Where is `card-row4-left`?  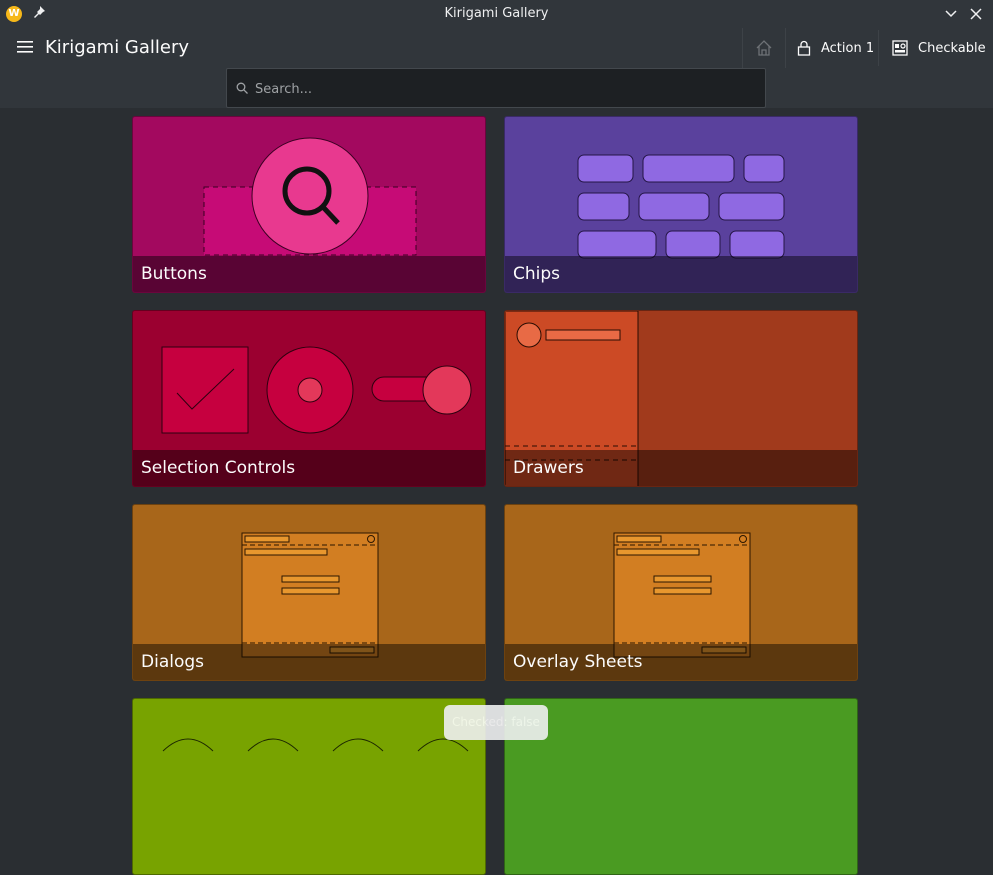 card-row4-left is located at coordinates (309, 786).